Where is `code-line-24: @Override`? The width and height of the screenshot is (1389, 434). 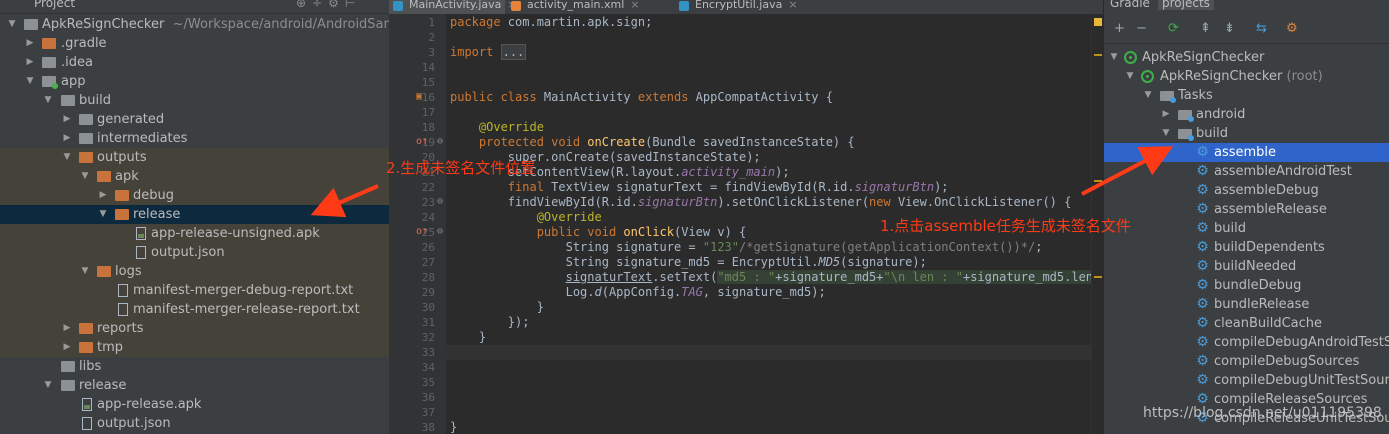 code-line-24: @Override is located at coordinates (526, 217).